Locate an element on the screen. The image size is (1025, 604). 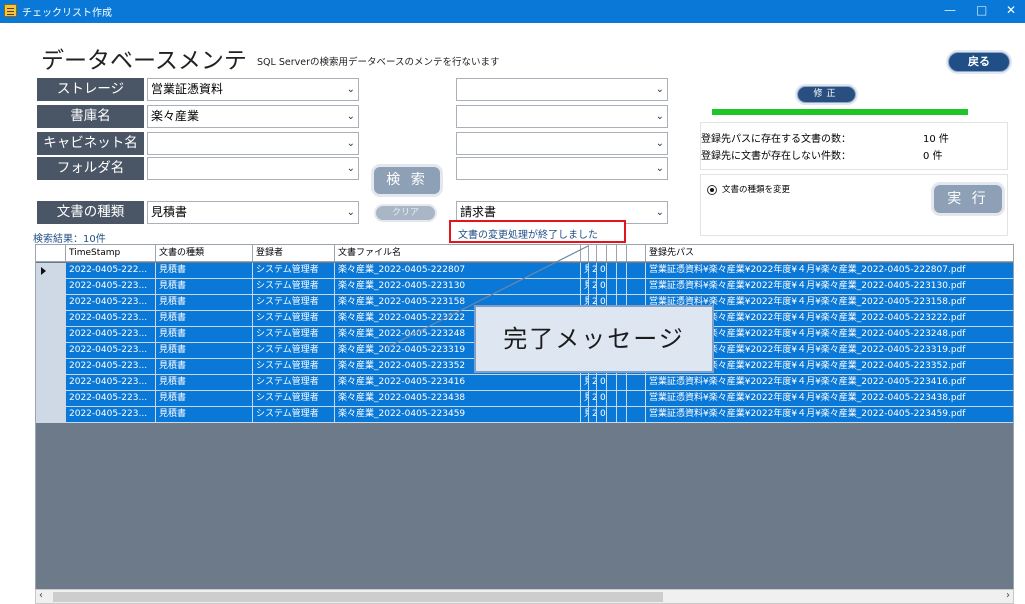
folder-select: ⌄ is located at coordinates (253, 168).